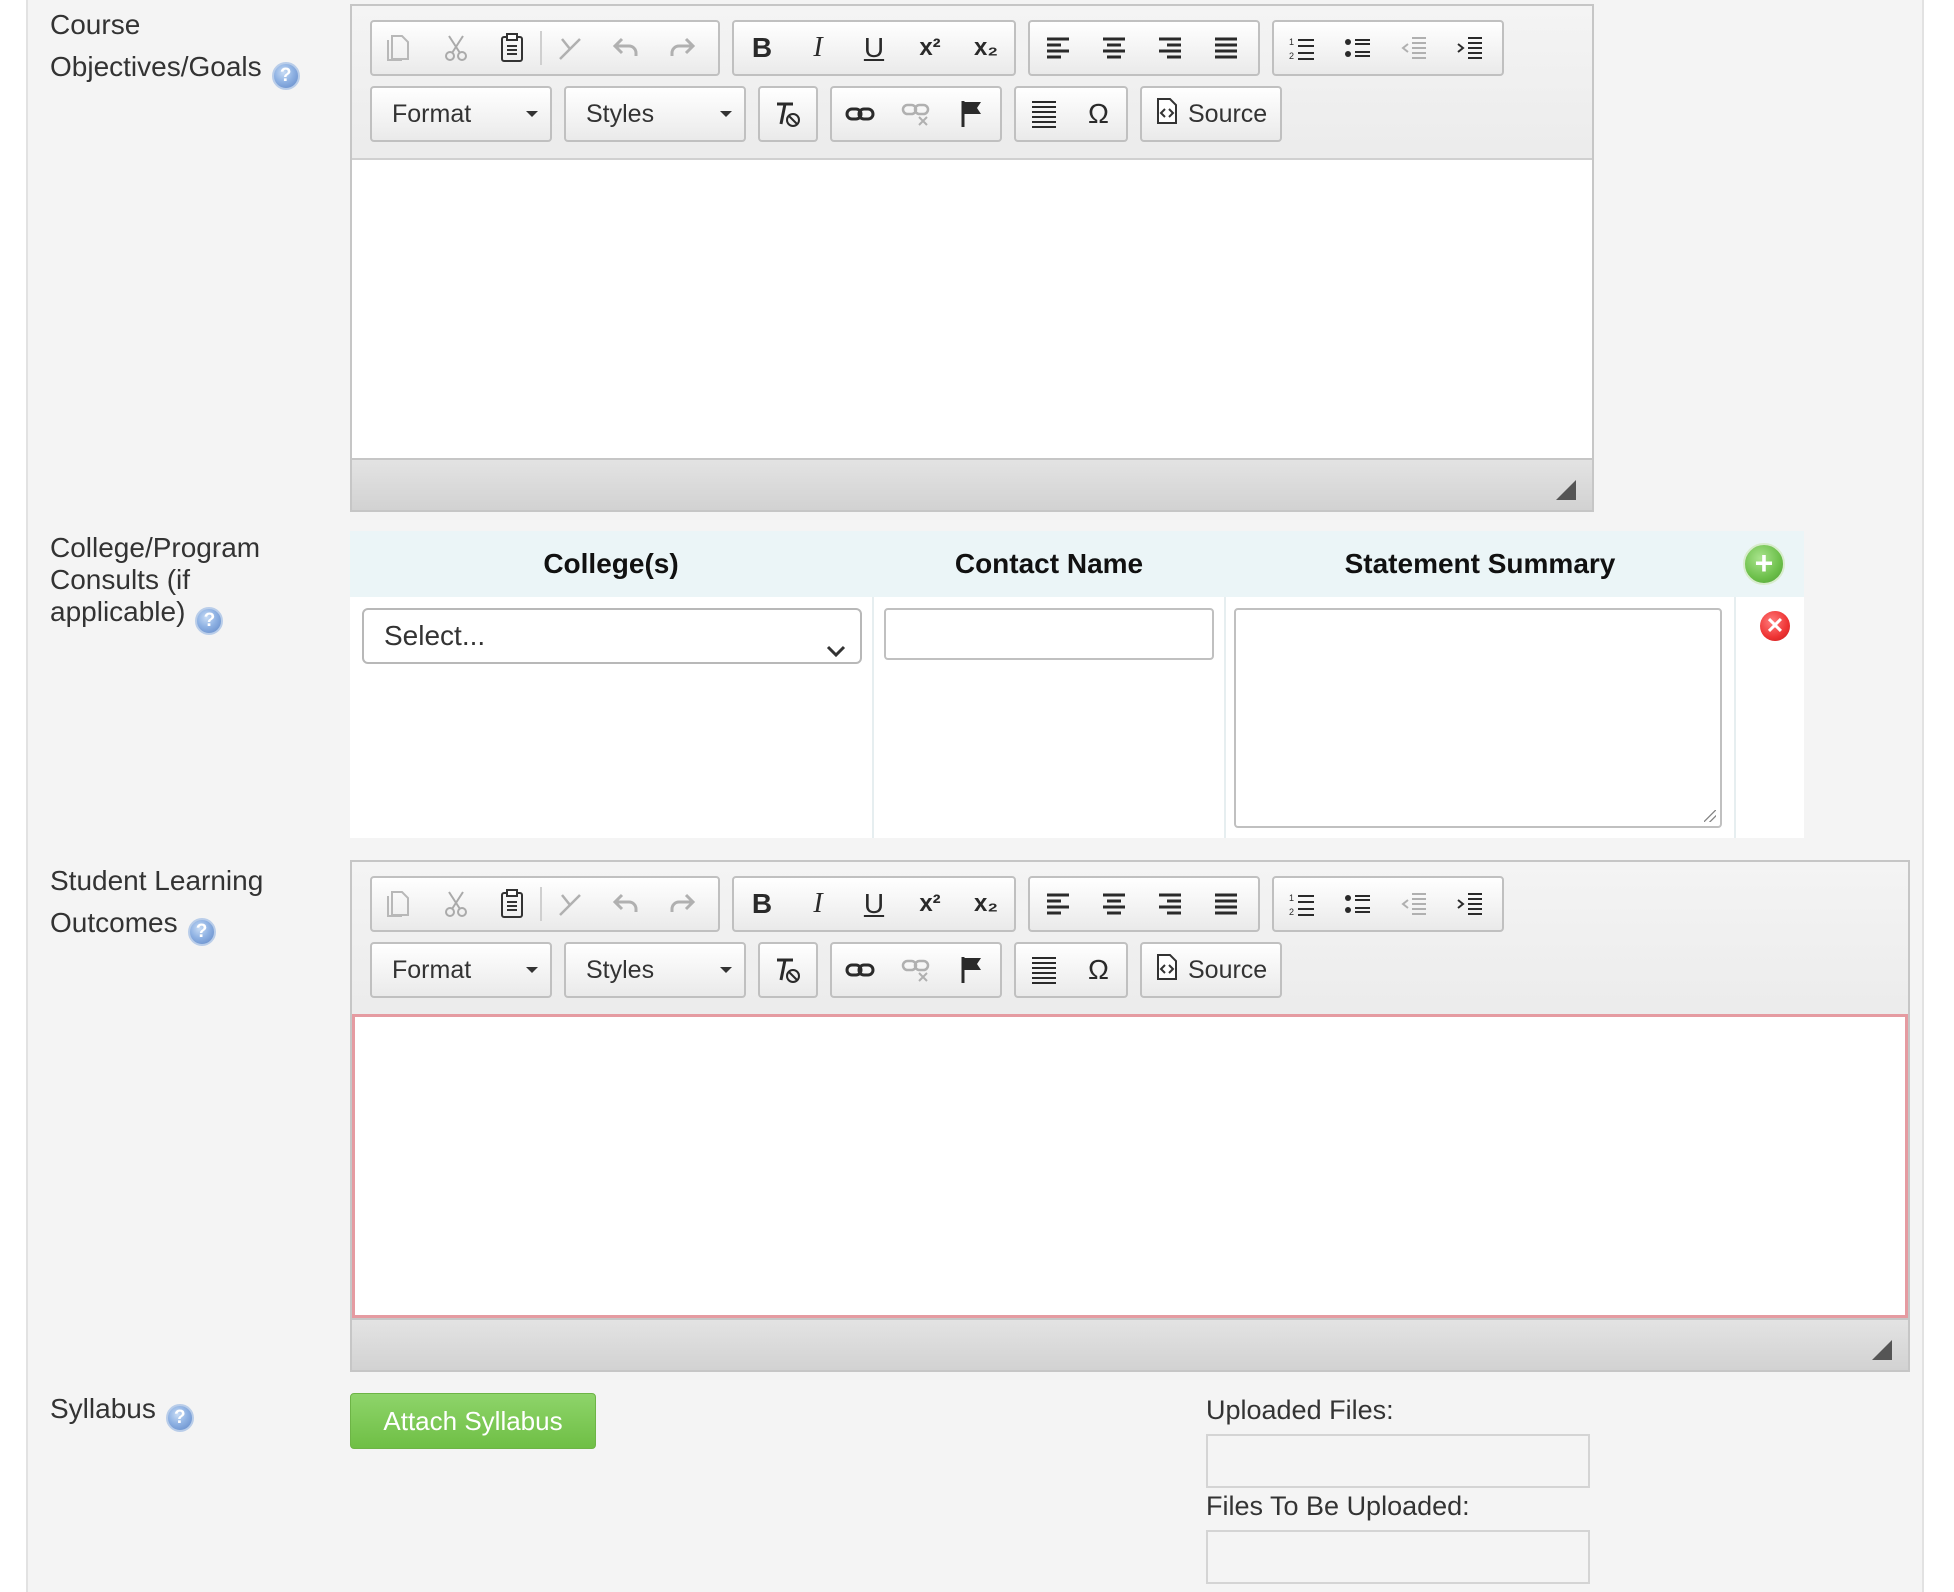 The width and height of the screenshot is (1954, 1592). I want to click on column-header-colleges: College(s), so click(611, 563).